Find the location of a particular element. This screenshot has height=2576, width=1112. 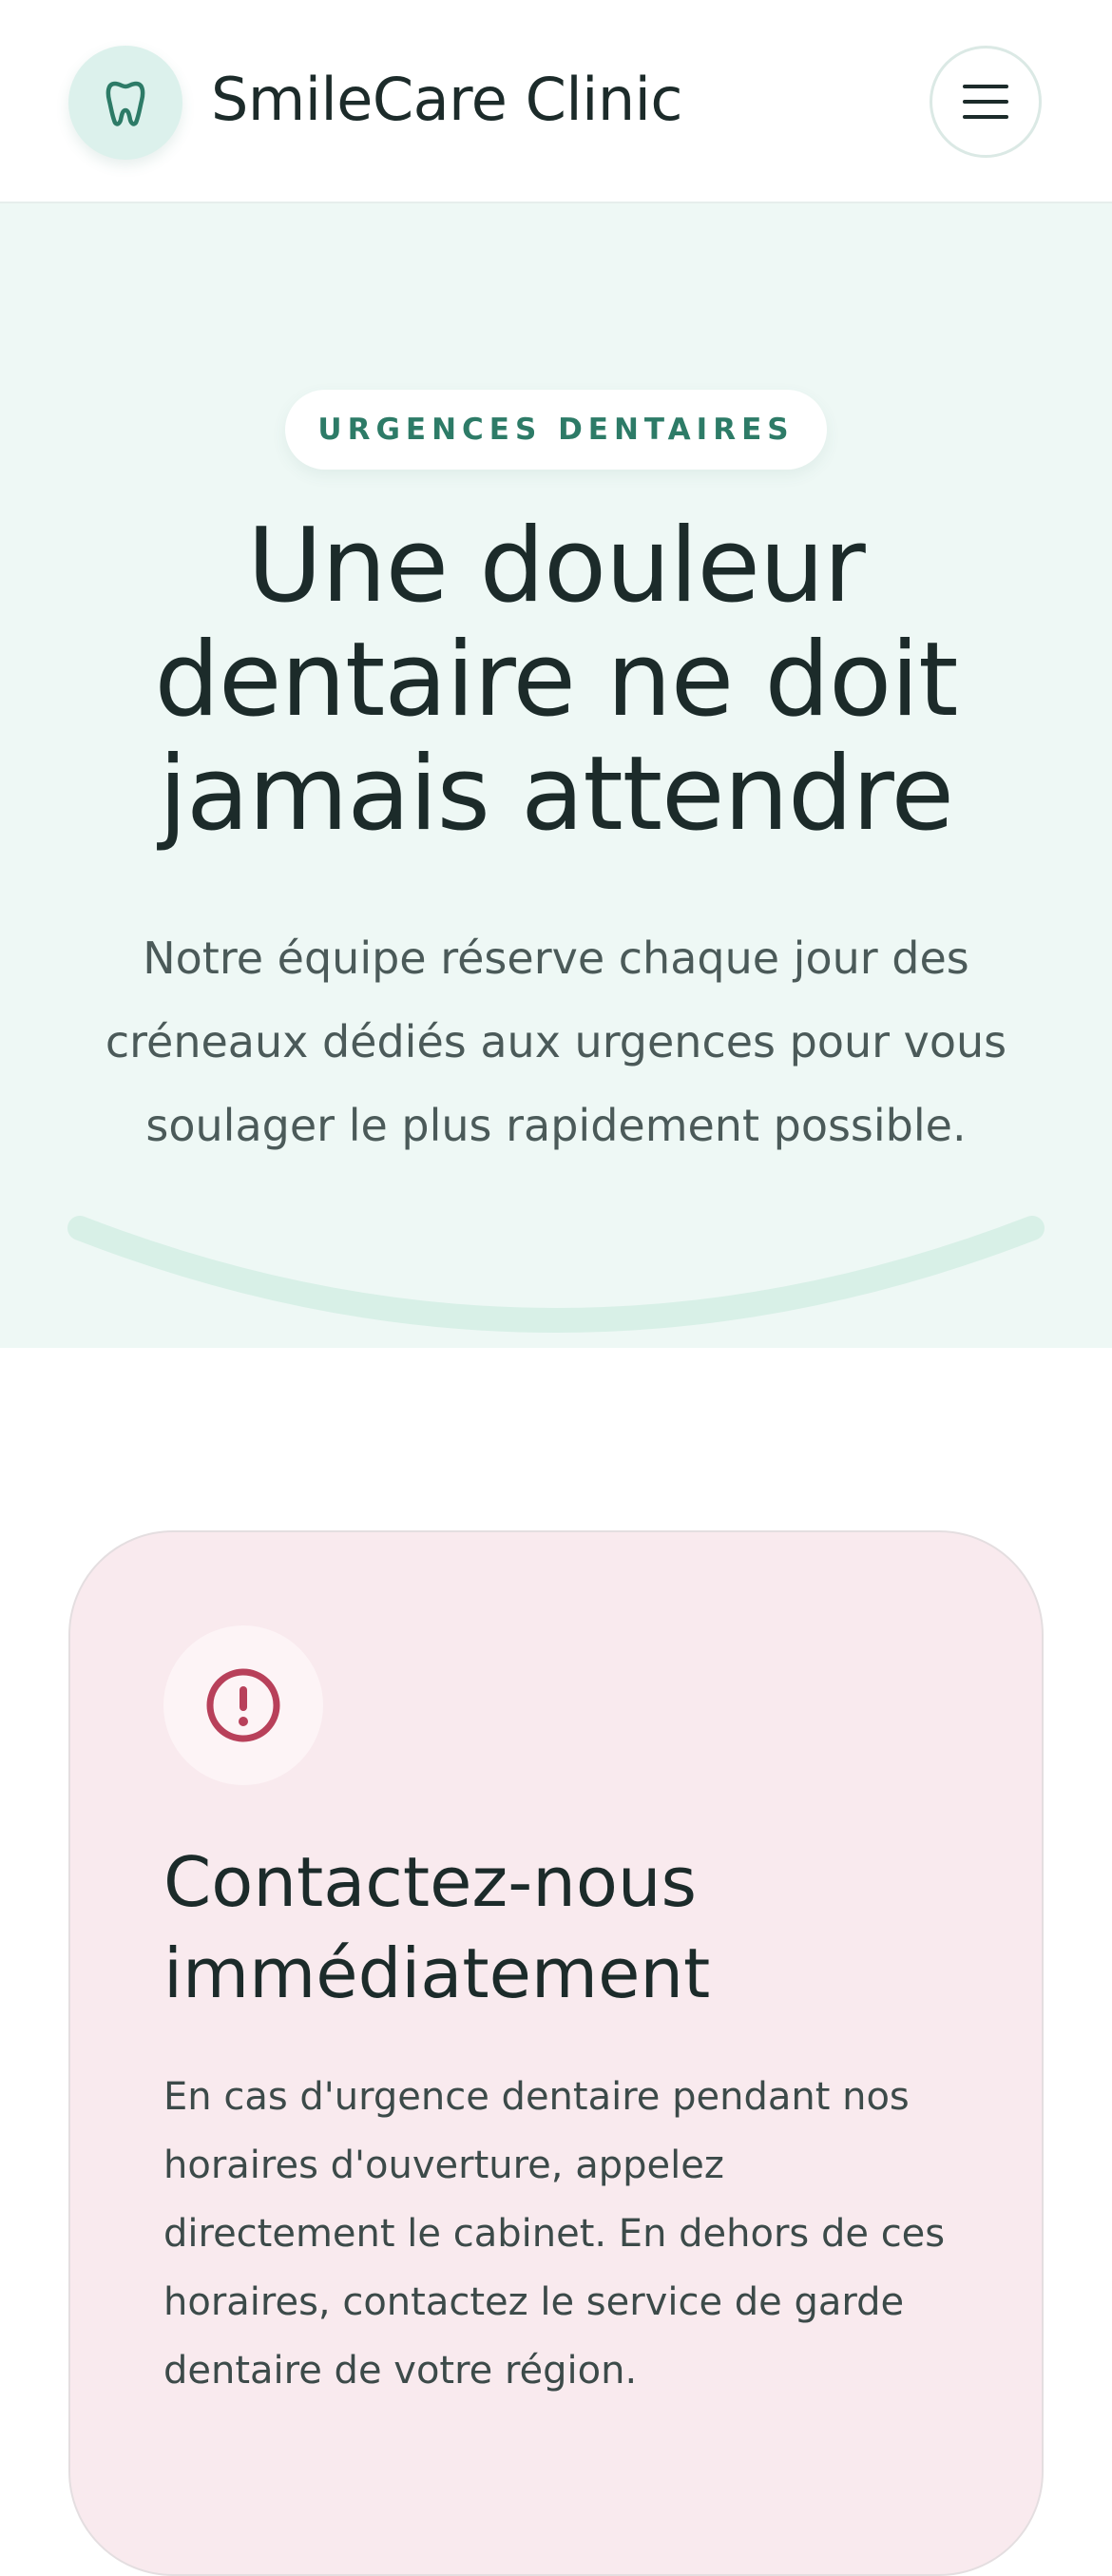

alert-icon-badge is located at coordinates (243, 1705).